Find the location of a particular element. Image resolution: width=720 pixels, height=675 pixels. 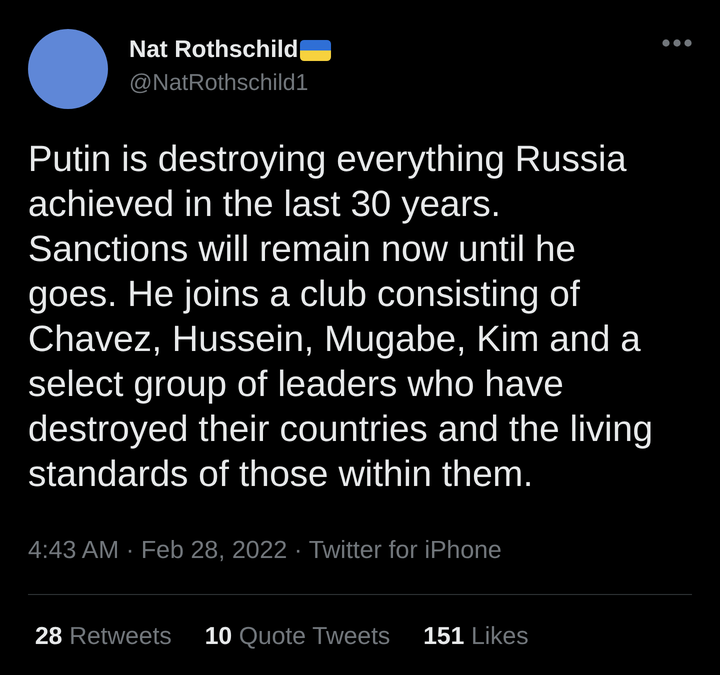

flag-icon is located at coordinates (316, 50).